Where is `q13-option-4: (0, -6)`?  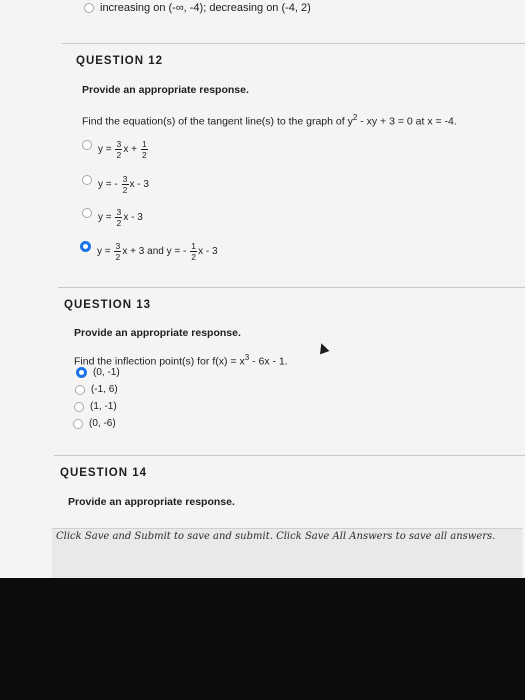
q13-option-4: (0, -6) is located at coordinates (94, 423).